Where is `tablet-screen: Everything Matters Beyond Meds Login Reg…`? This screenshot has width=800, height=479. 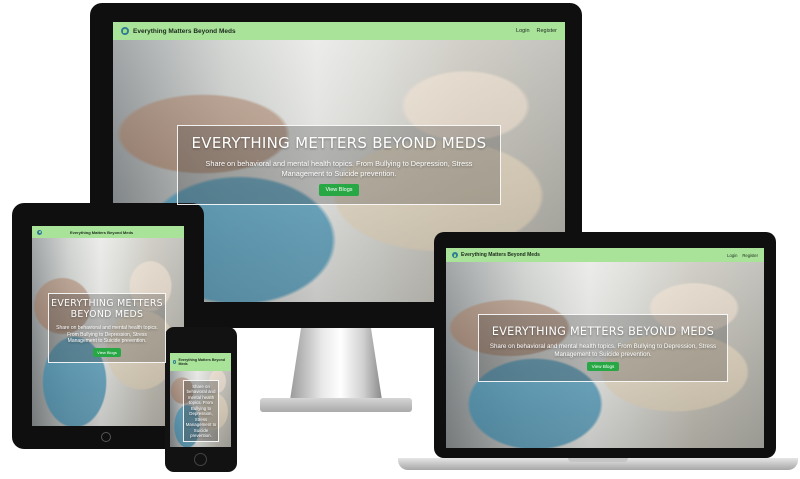 tablet-screen: Everything Matters Beyond Meds Login Reg… is located at coordinates (108, 326).